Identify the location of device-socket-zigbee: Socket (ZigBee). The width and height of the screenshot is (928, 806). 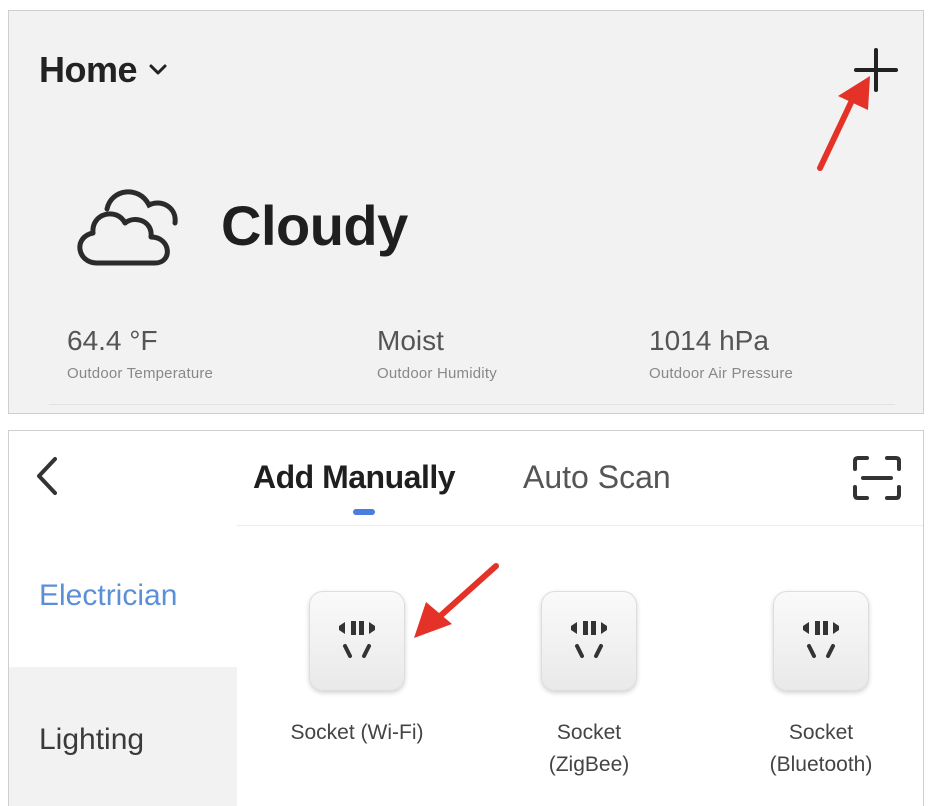
(589, 686).